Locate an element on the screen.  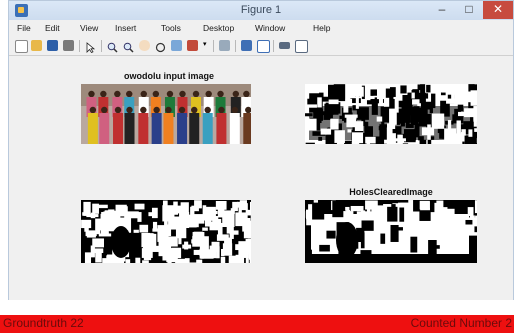
counted-number-label: Counted Number 2 is located at coordinates (461, 323).